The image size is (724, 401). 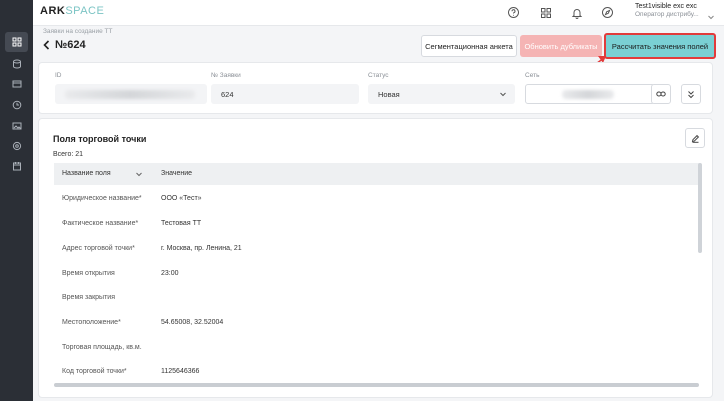 I want to click on field-name: Время закрытия, so click(x=88, y=297).